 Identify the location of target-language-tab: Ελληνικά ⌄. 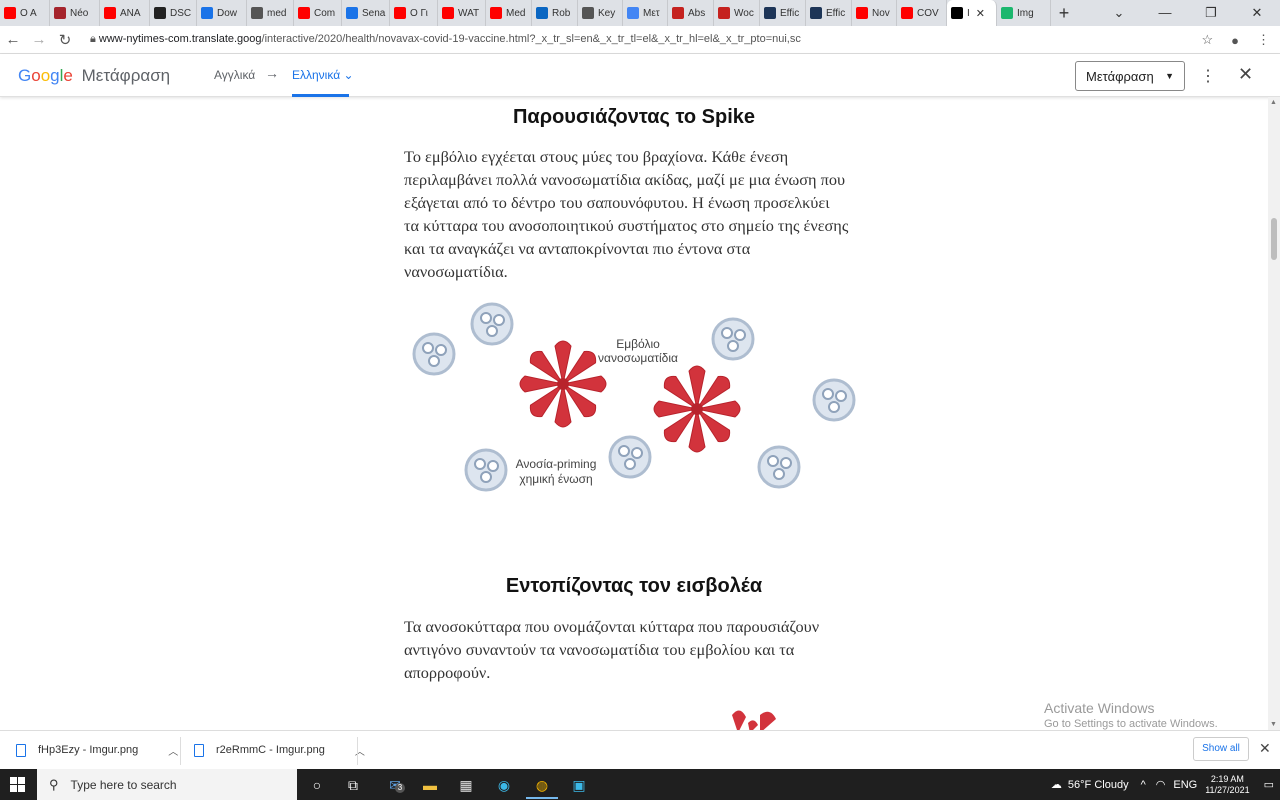
(323, 75).